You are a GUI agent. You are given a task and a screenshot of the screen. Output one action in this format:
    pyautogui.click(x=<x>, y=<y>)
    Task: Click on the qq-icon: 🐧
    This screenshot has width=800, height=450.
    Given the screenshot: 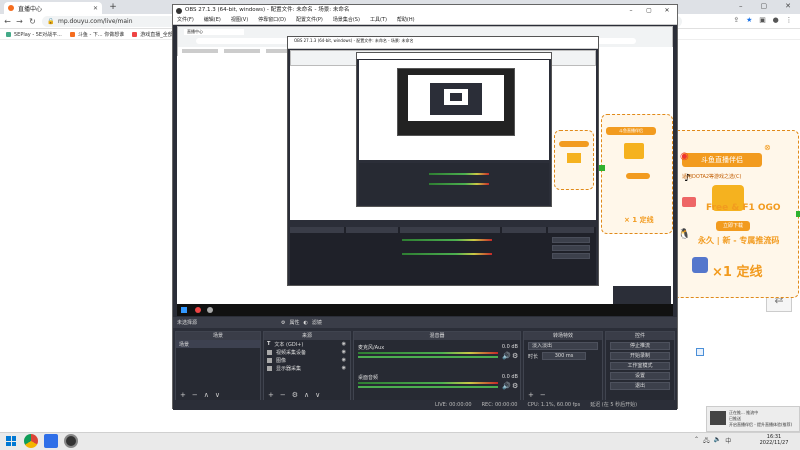 What is the action you would take?
    pyautogui.click(x=684, y=234)
    